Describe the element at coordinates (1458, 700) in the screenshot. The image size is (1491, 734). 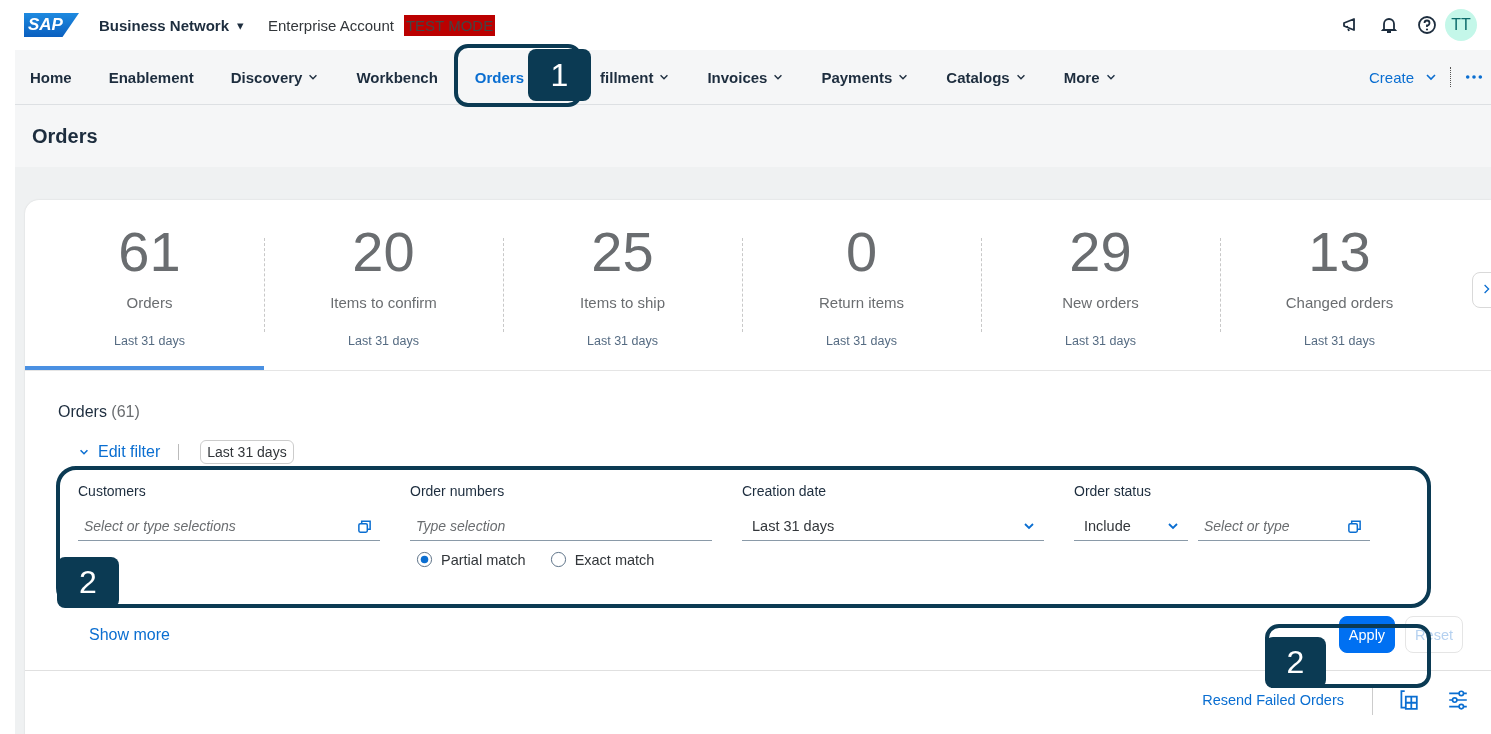
I see `settings-icon` at that location.